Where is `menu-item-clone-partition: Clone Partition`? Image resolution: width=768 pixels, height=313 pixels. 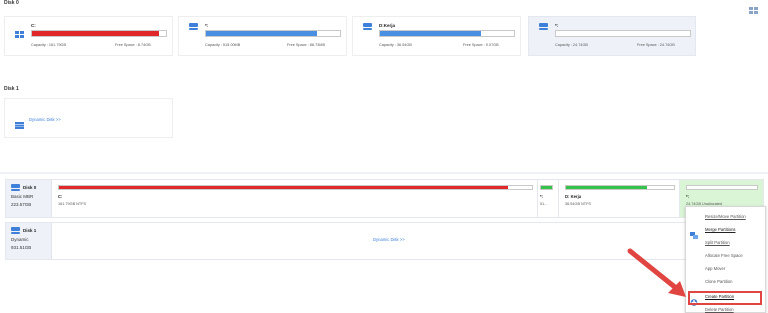
menu-item-clone-partition: Clone Partition is located at coordinates (718, 281).